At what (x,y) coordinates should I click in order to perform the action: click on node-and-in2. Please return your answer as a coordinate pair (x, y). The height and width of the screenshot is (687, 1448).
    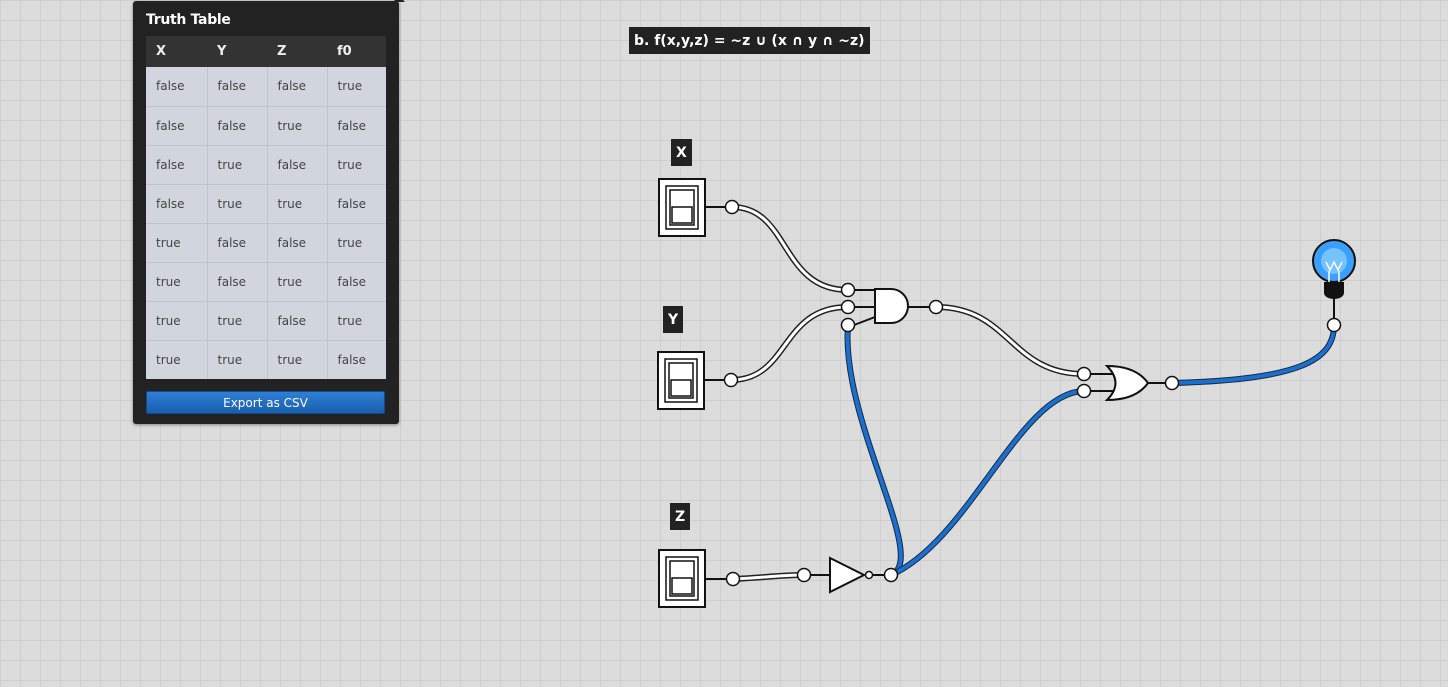
    Looking at the image, I should click on (848, 307).